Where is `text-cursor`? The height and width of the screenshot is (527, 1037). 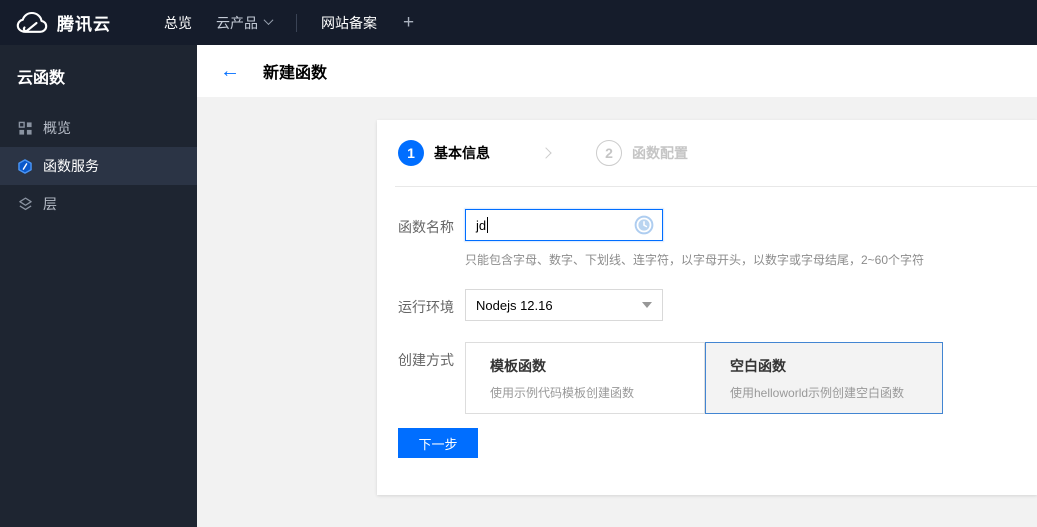 text-cursor is located at coordinates (488, 225).